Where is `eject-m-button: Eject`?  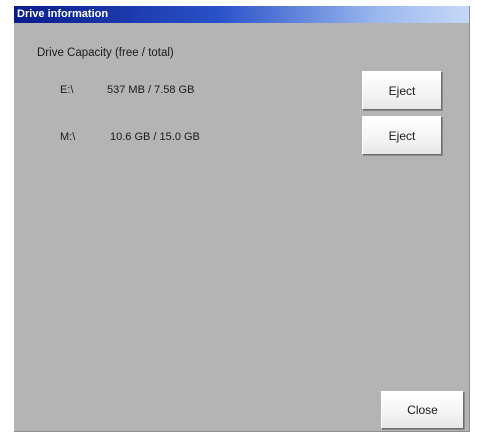 eject-m-button: Eject is located at coordinates (402, 135).